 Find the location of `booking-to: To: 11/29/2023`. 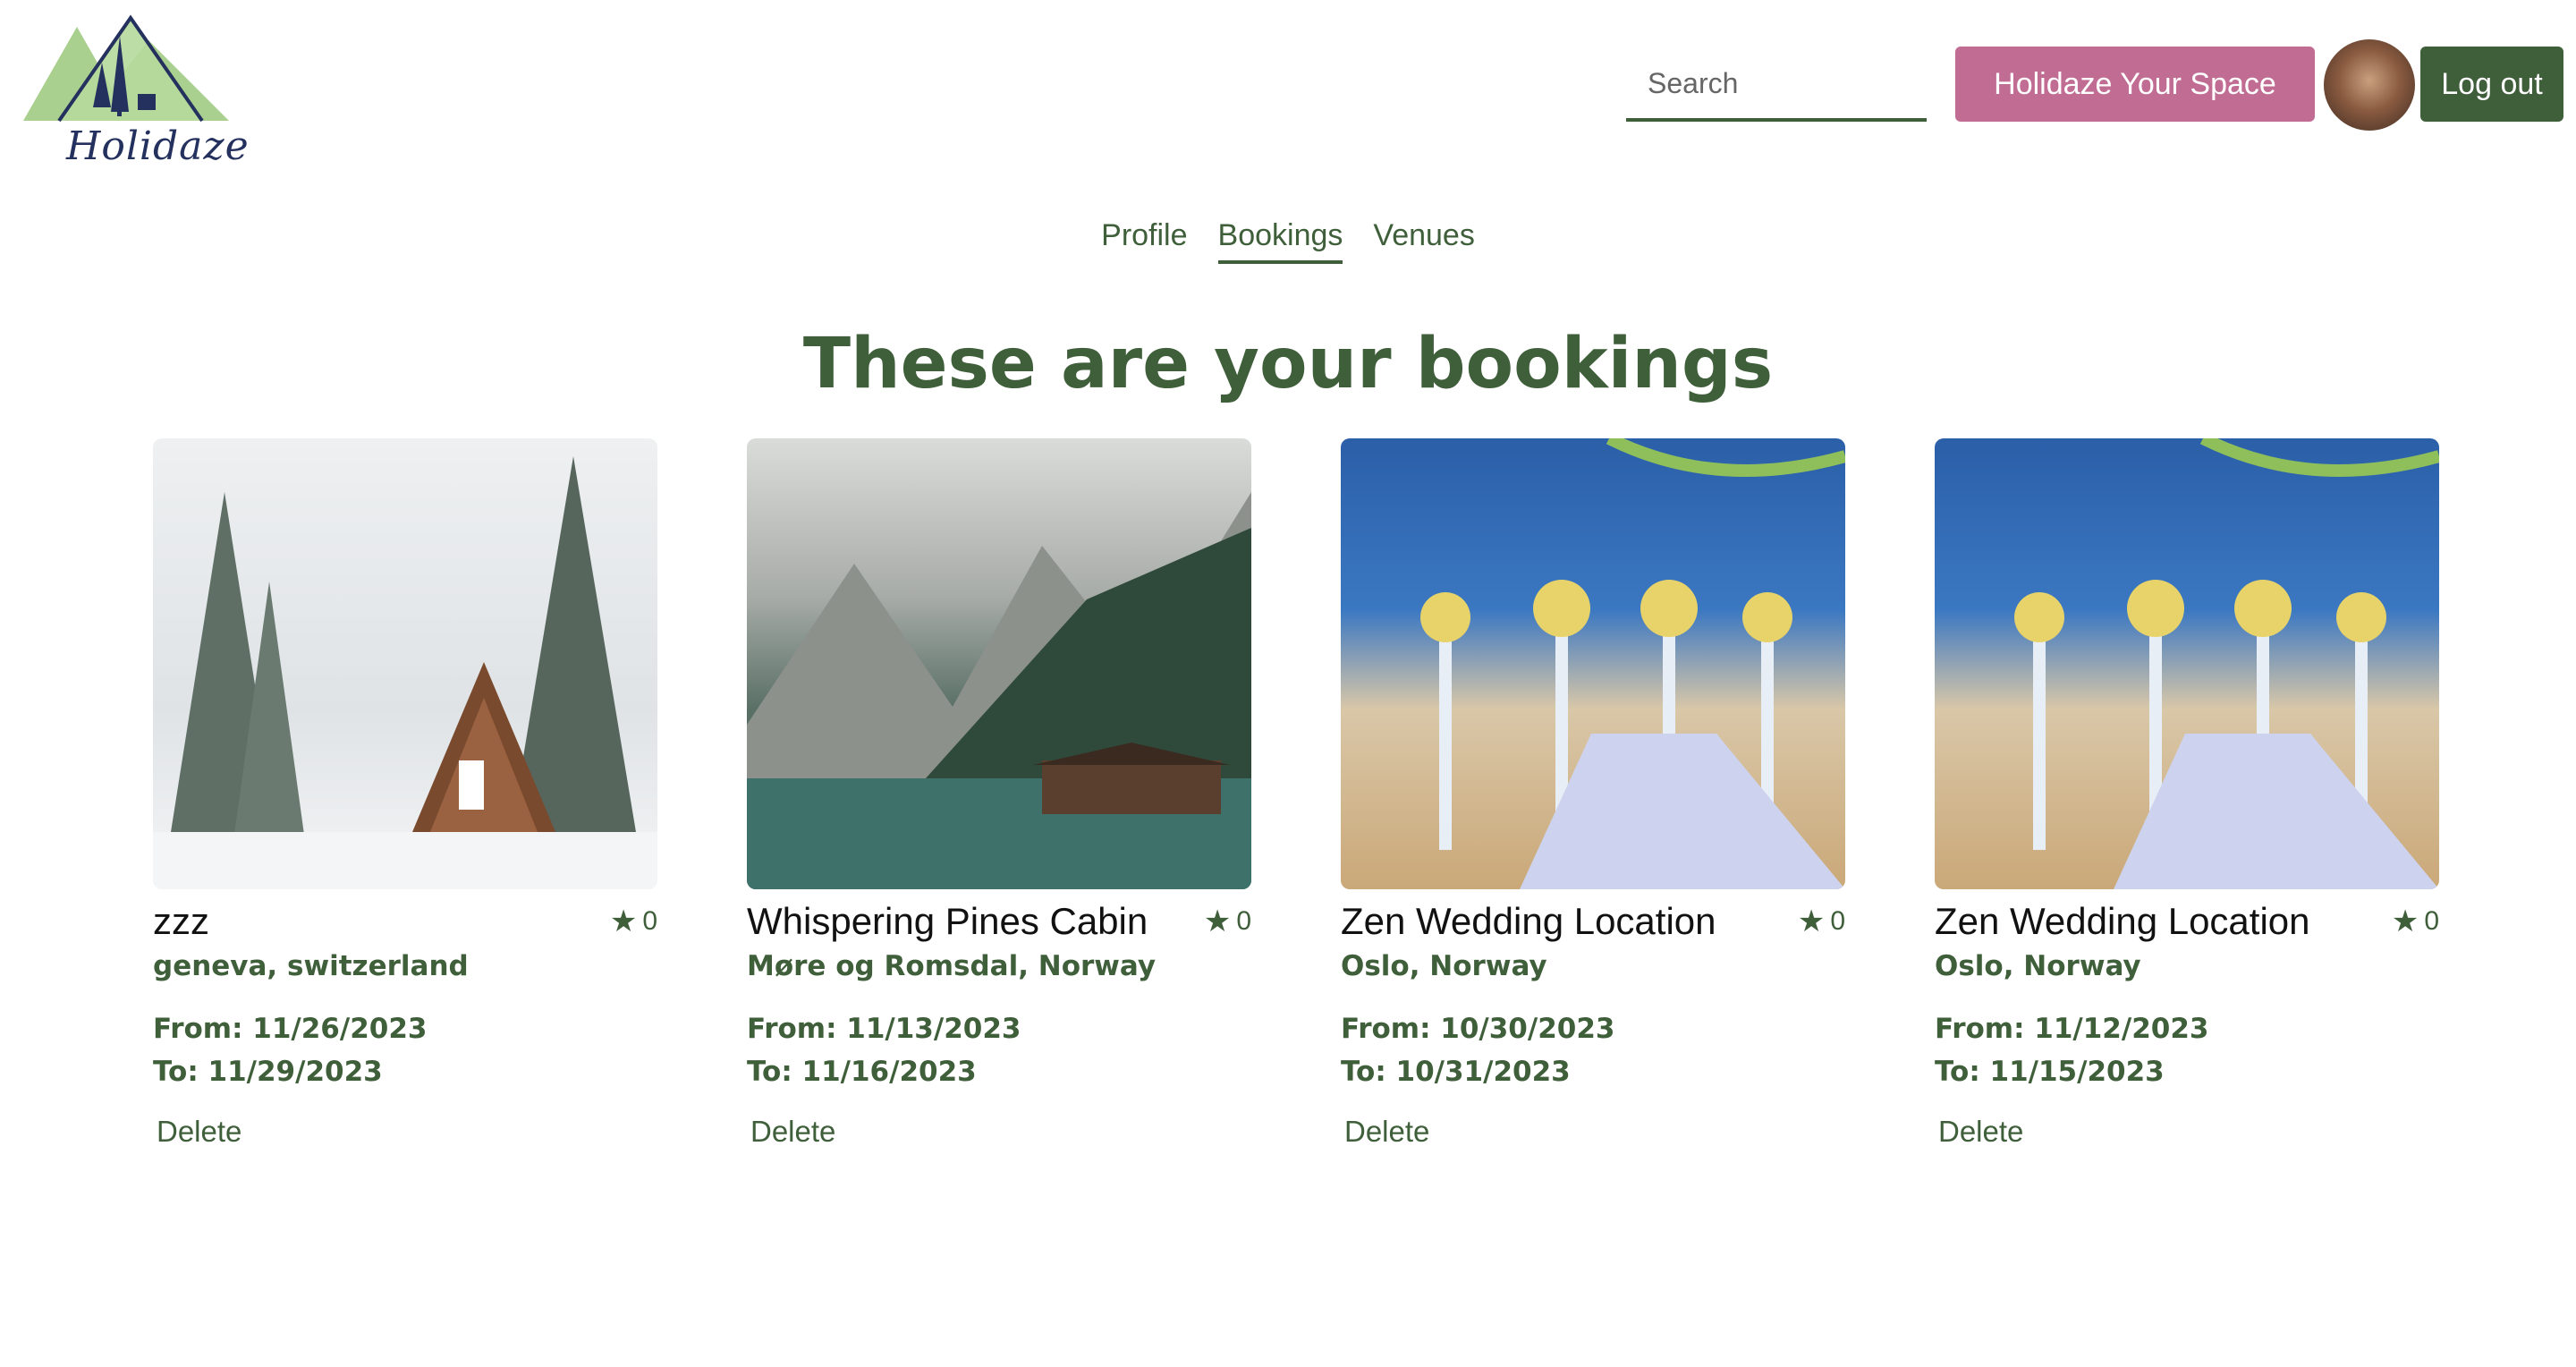

booking-to: To: 11/29/2023 is located at coordinates (268, 1072).